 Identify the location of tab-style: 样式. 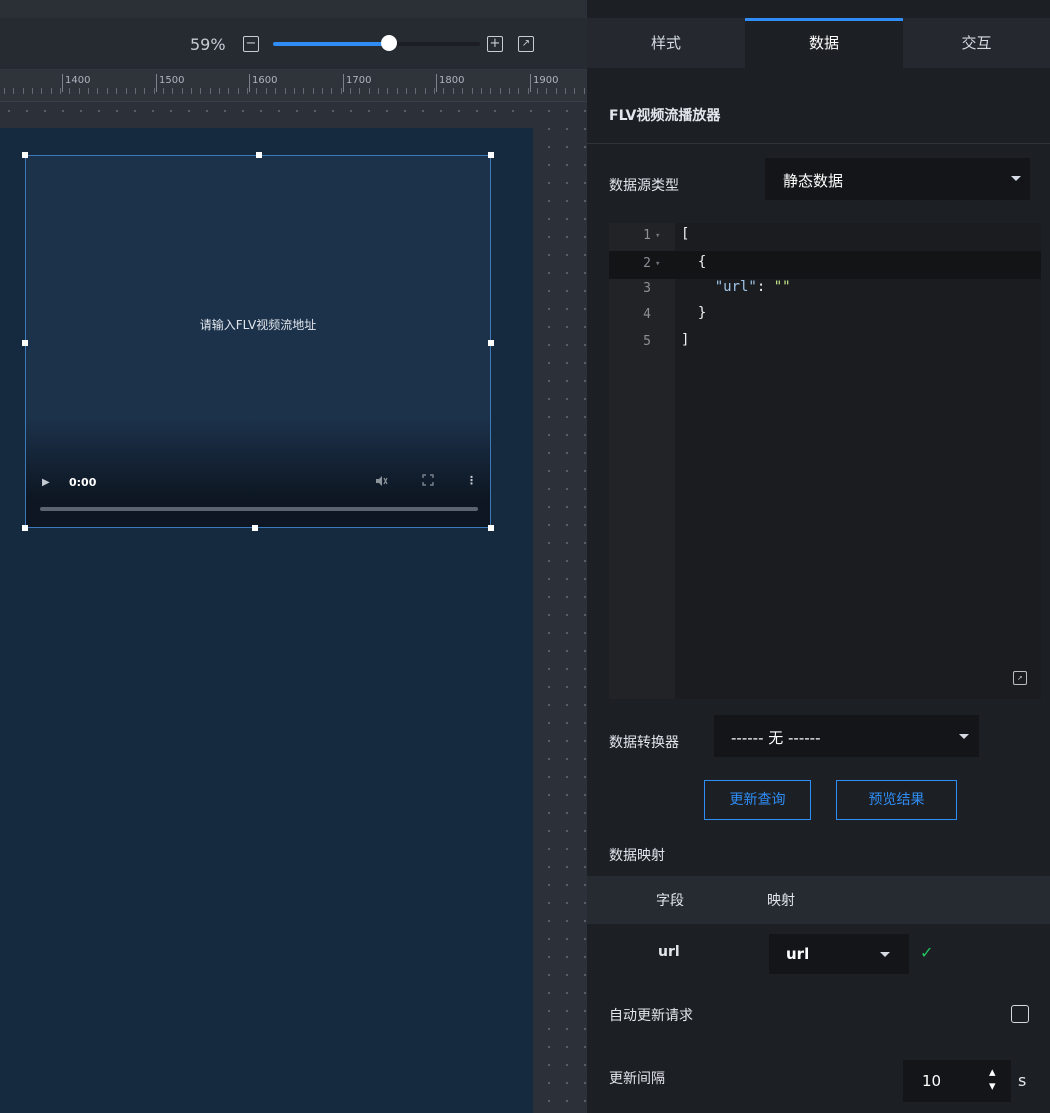
(666, 43).